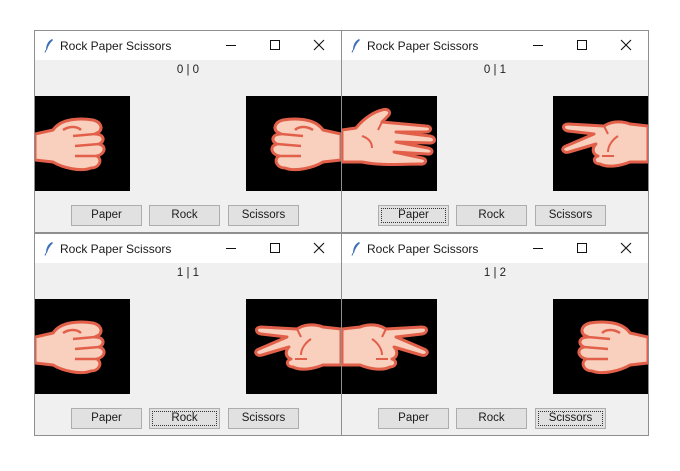  I want to click on score-label: 1 | 1, so click(188, 273).